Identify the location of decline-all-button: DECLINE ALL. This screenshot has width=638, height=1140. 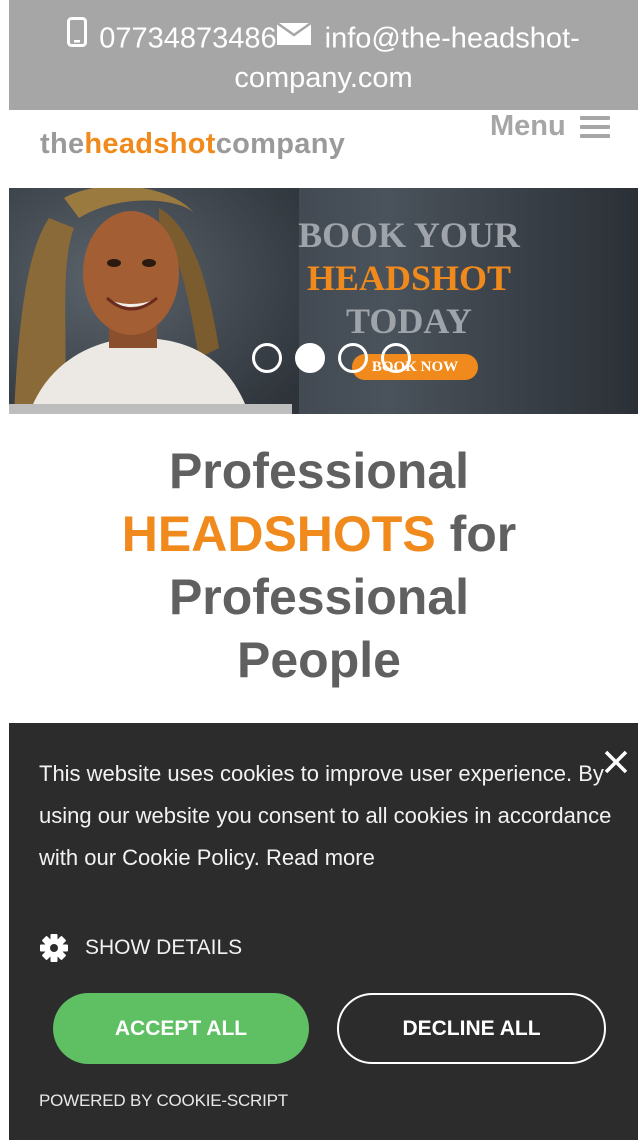
(471, 1028).